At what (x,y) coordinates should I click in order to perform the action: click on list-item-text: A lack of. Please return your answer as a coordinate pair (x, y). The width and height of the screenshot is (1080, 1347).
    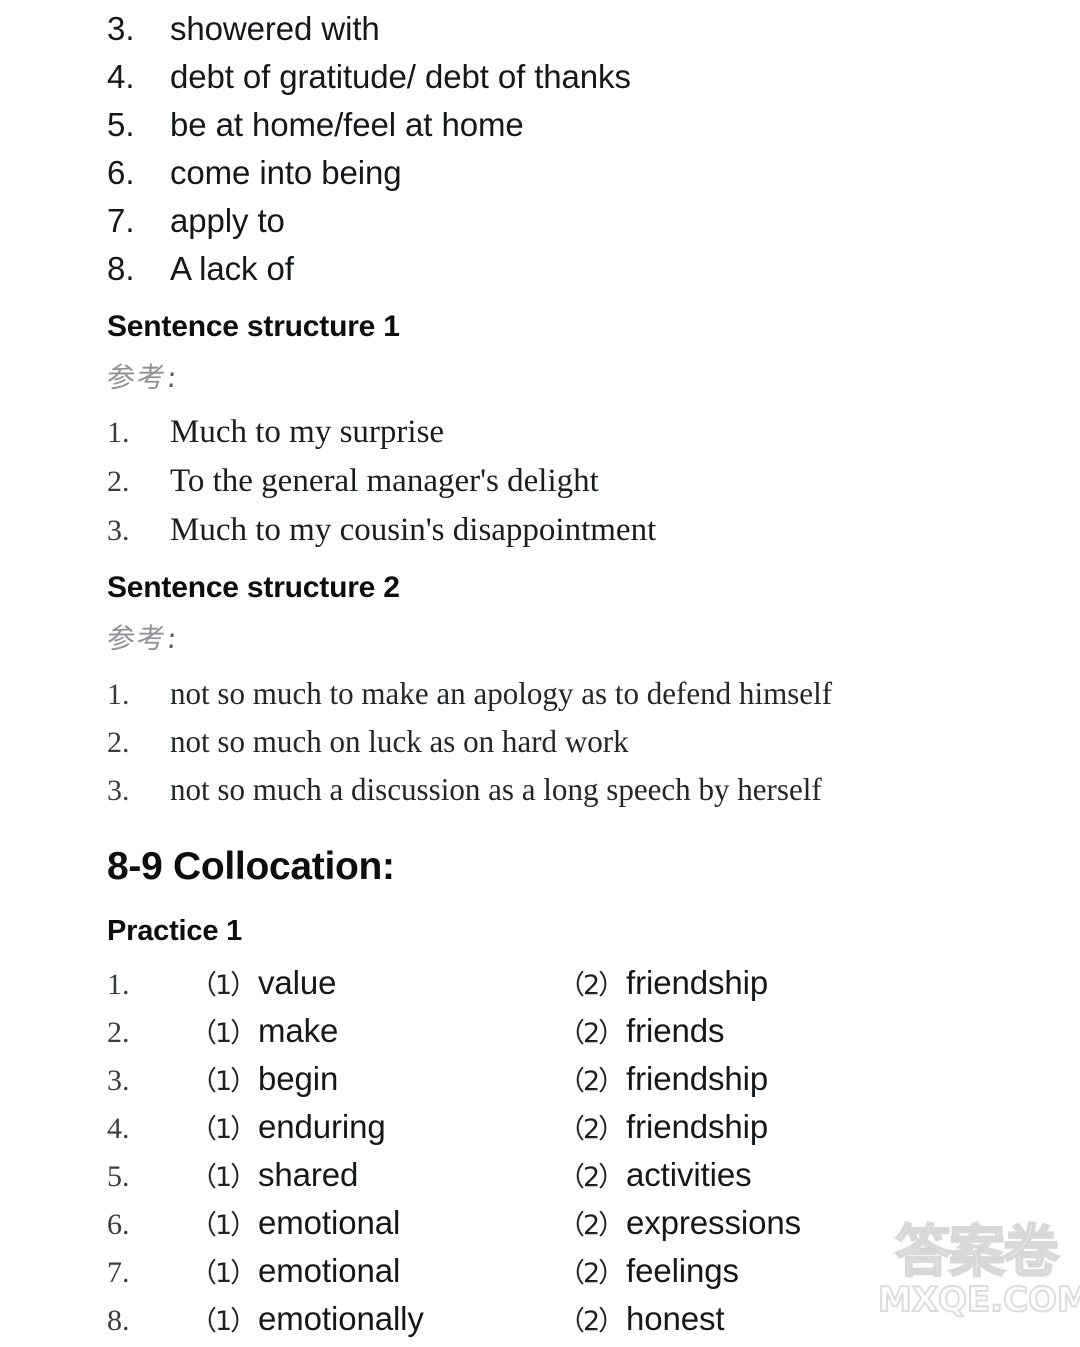
    Looking at the image, I should click on (232, 268).